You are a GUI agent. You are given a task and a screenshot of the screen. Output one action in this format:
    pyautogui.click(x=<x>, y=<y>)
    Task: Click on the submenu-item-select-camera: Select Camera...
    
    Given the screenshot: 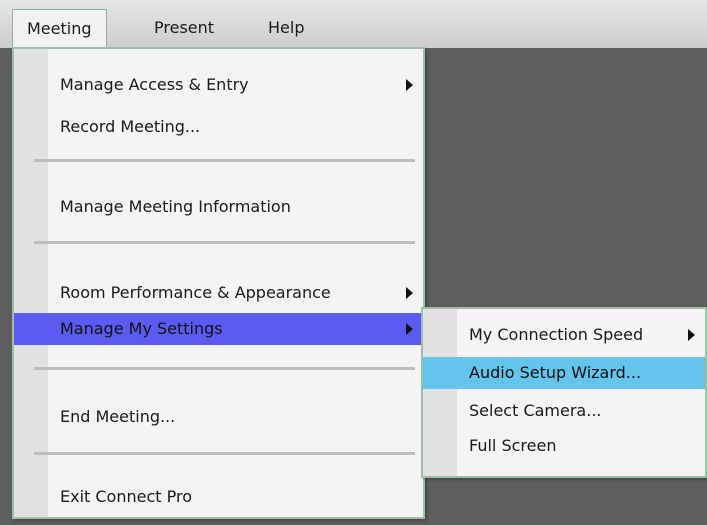 What is the action you would take?
    pyautogui.click(x=564, y=411)
    